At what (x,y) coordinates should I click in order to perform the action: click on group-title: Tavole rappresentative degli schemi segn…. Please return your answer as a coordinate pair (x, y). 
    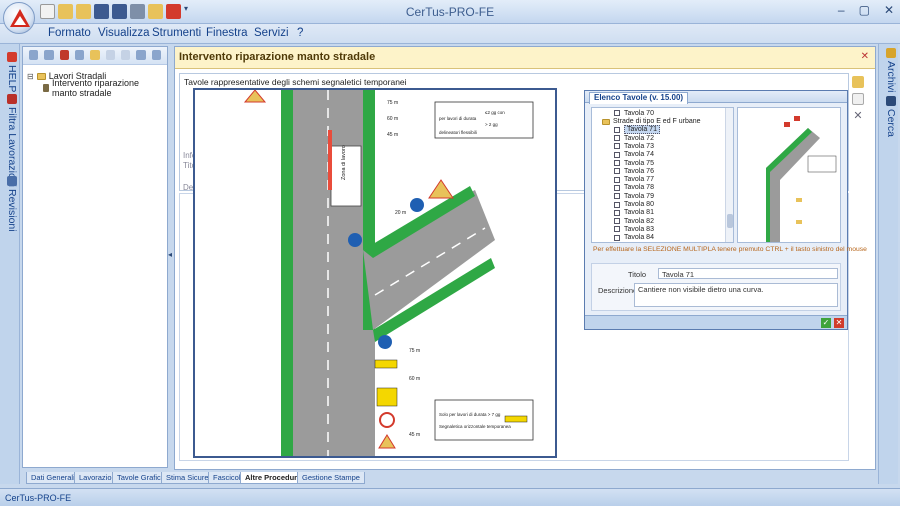
    Looking at the image, I should click on (295, 82).